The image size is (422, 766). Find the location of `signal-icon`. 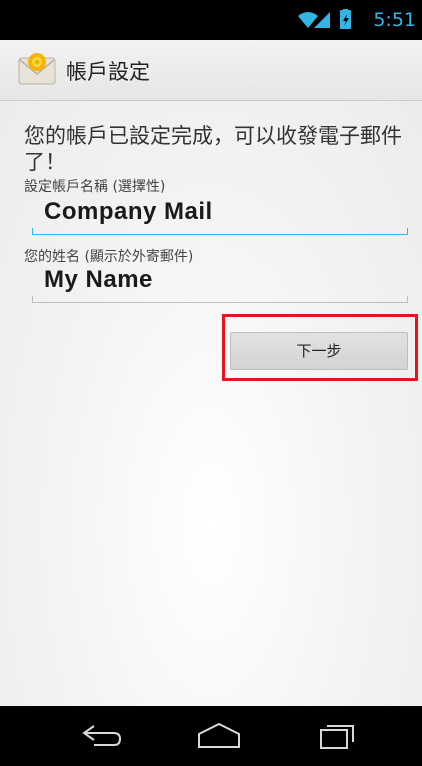

signal-icon is located at coordinates (322, 20).